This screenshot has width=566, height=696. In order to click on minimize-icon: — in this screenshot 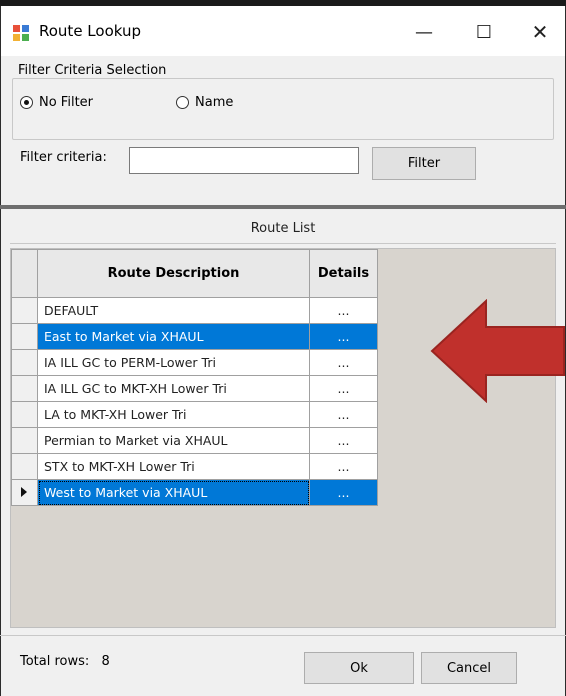, I will do `click(424, 32)`.